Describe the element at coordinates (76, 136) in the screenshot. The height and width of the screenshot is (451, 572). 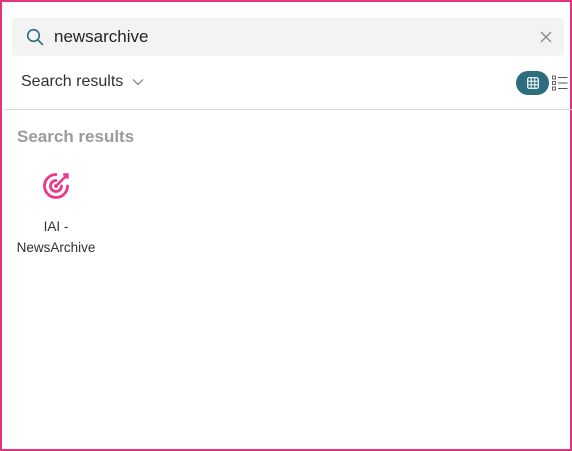
I see `section-title: Search results` at that location.